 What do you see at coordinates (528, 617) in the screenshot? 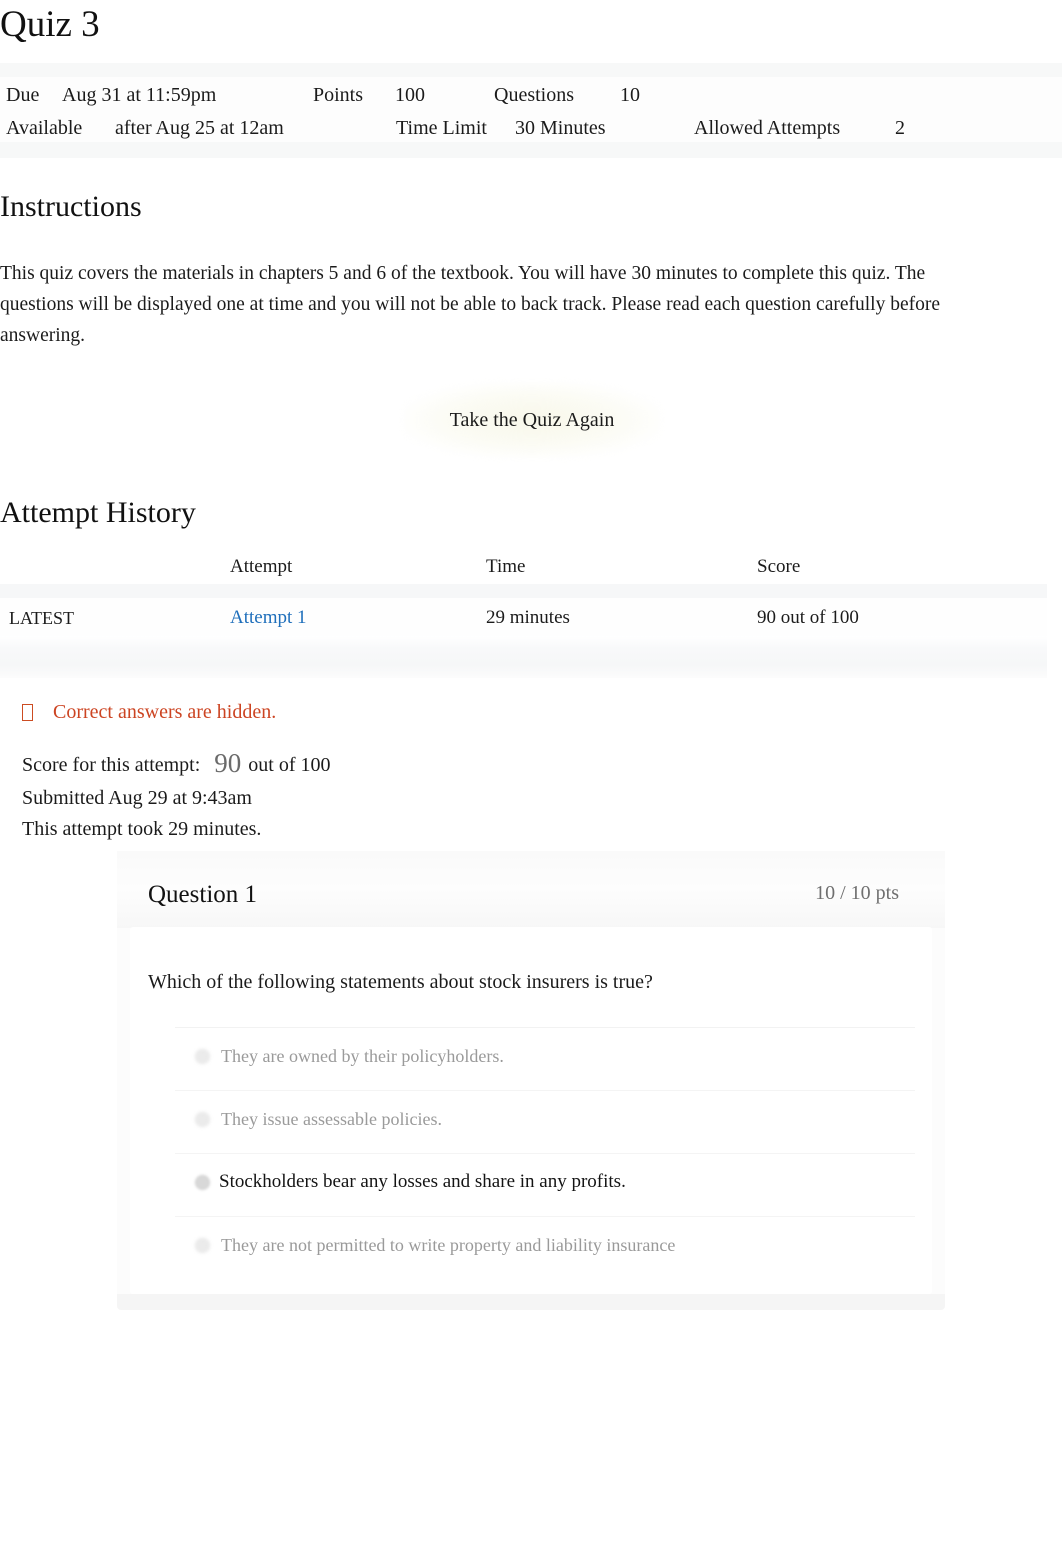
I see `attempt-time: 29 minutes` at bounding box center [528, 617].